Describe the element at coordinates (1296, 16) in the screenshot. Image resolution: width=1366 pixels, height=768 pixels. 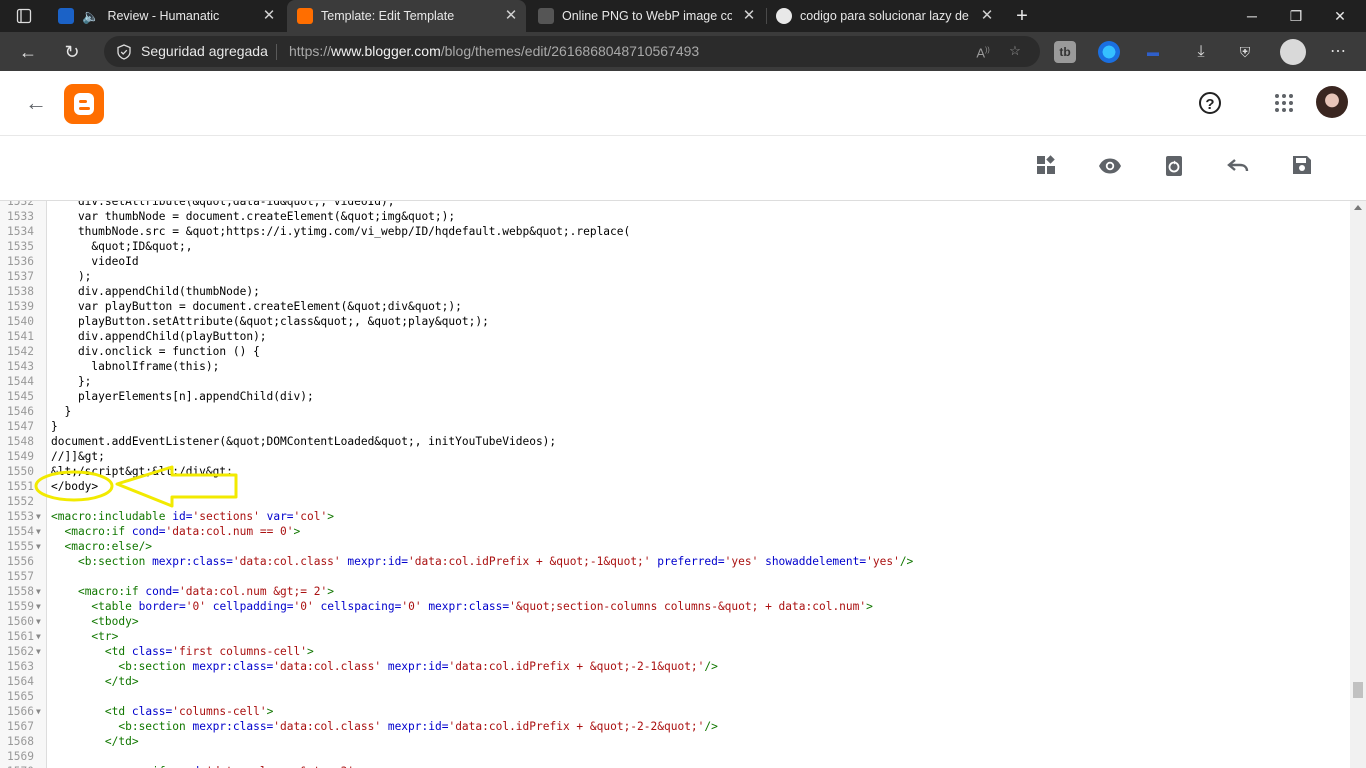
I see `restore-icon: ❐` at that location.